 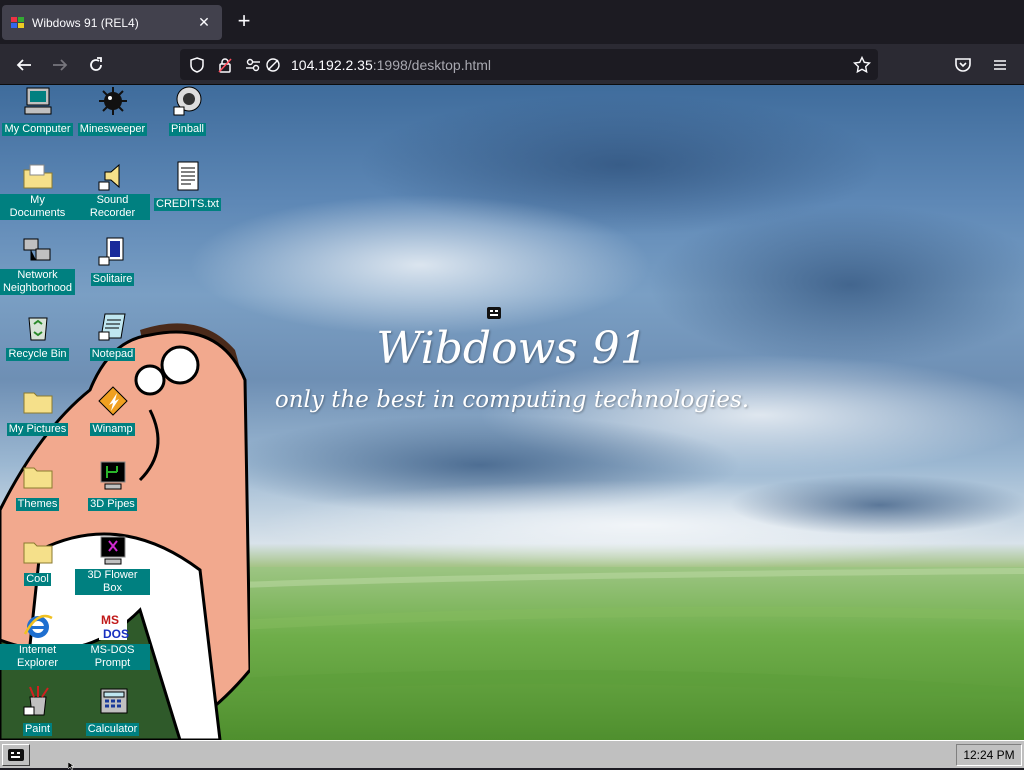 I want to click on forward-button, so click(x=60, y=65).